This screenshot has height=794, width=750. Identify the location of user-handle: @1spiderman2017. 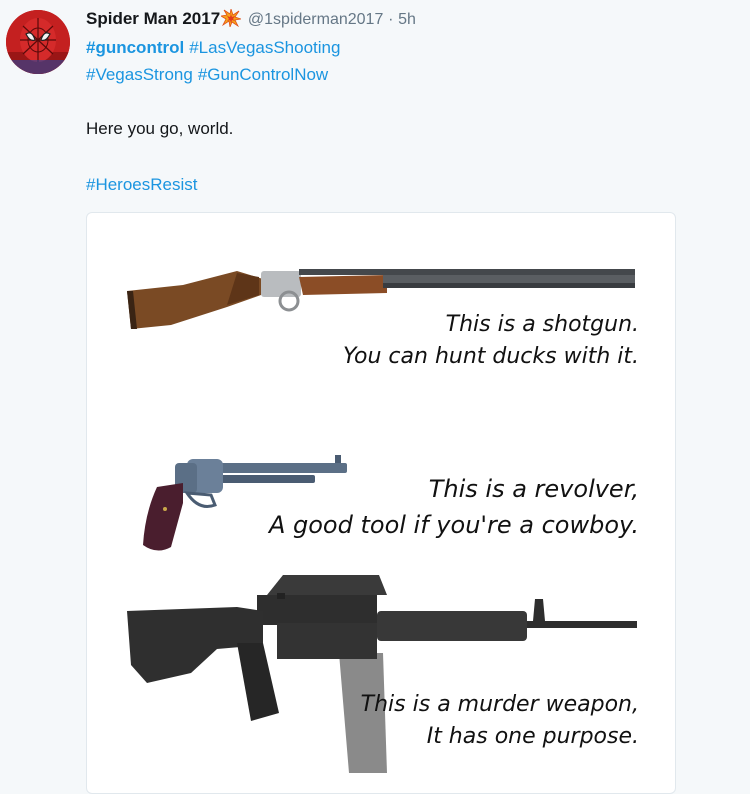
(315, 19).